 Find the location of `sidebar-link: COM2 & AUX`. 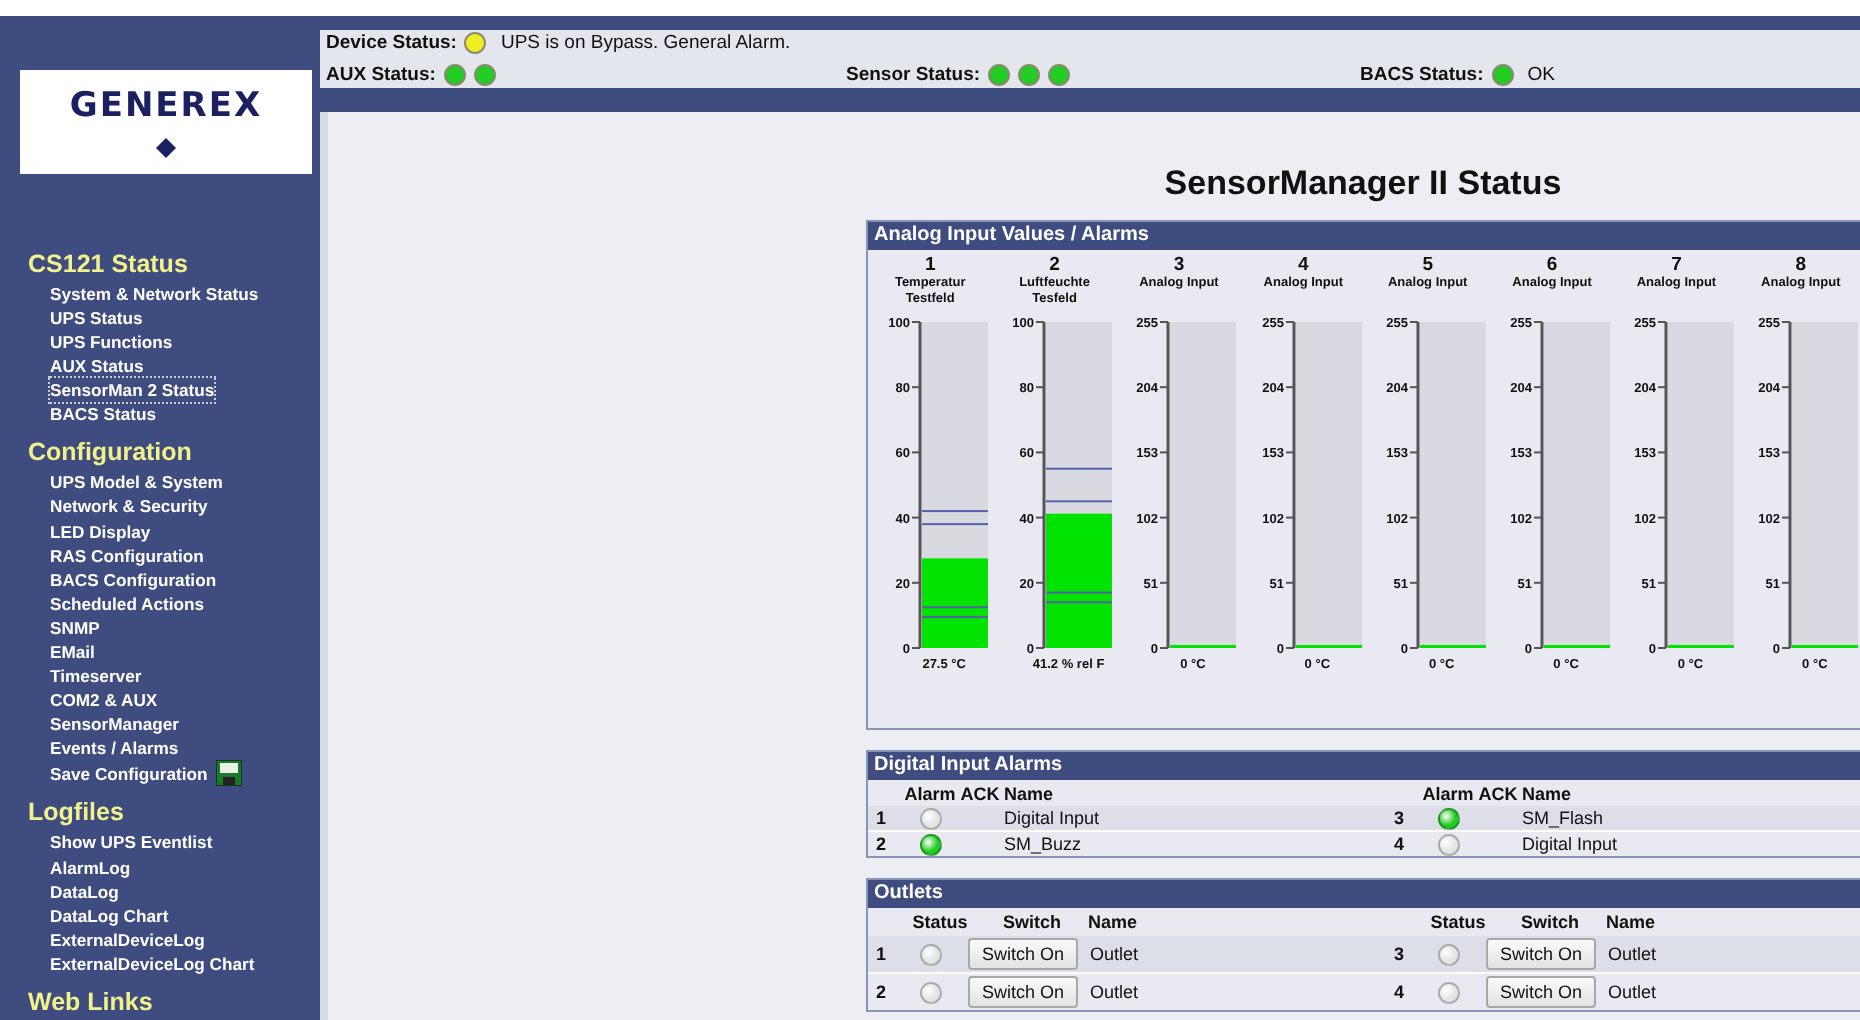

sidebar-link: COM2 & AUX is located at coordinates (104, 700).